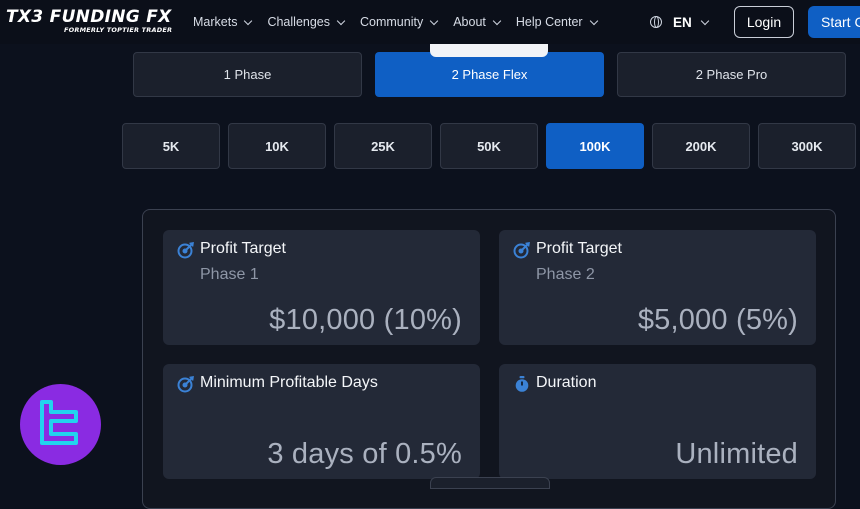  I want to click on nav-item-help-center: Help Center, so click(556, 22).